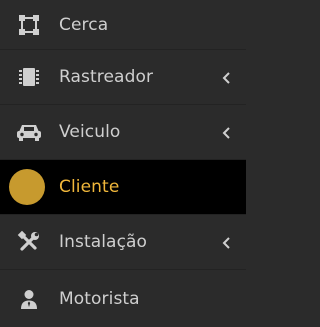  What do you see at coordinates (29, 132) in the screenshot?
I see `car-icon` at bounding box center [29, 132].